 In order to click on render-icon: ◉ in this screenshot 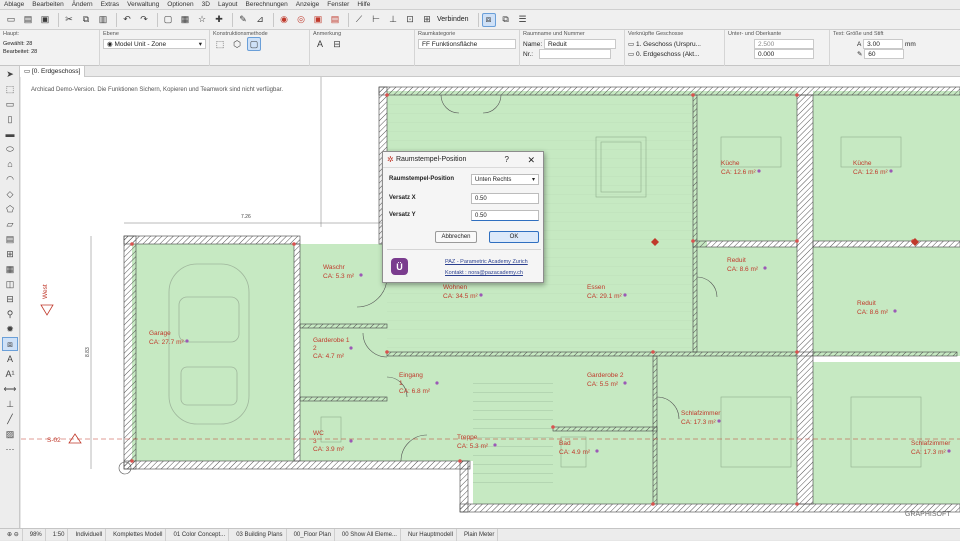, I will do `click(284, 20)`.